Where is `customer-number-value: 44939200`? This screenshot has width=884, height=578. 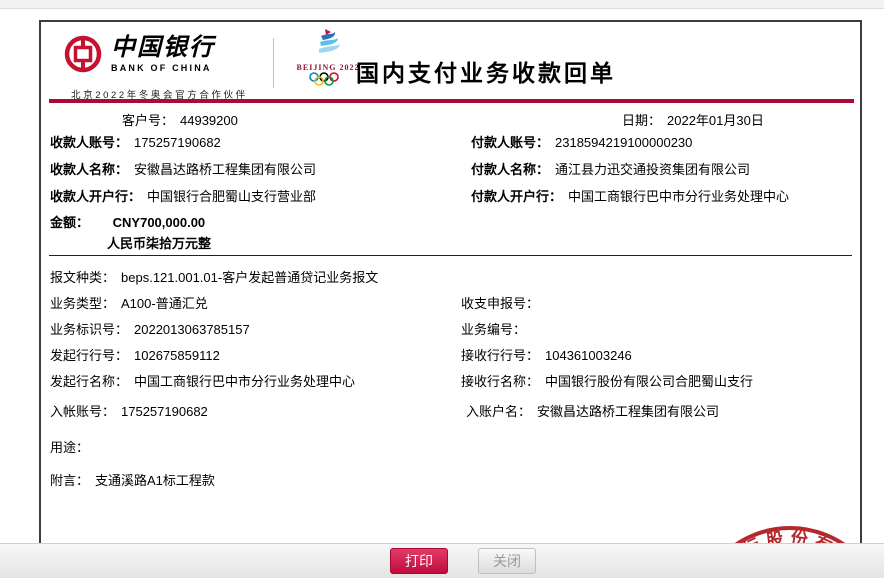
customer-number-value: 44939200 is located at coordinates (209, 120).